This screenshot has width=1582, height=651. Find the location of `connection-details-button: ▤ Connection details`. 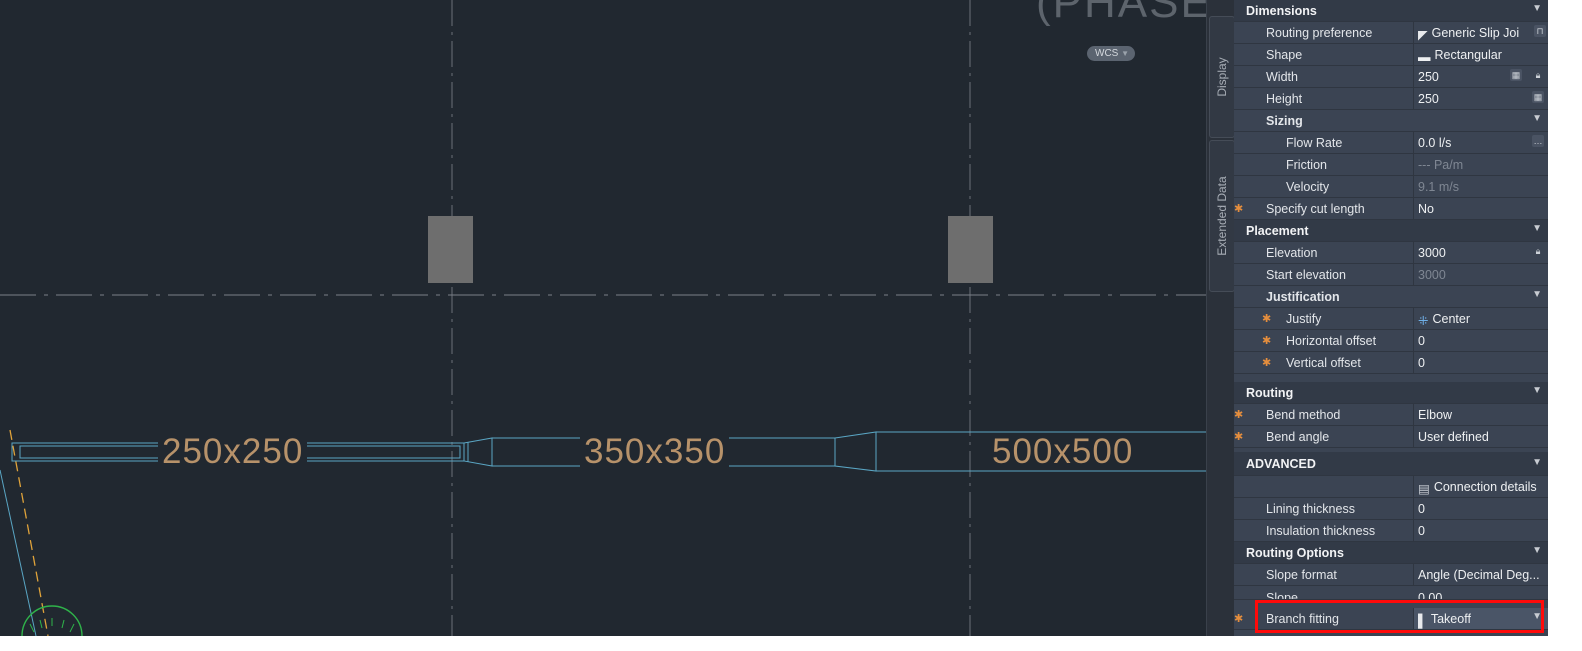

connection-details-button: ▤ Connection details is located at coordinates (1477, 488).